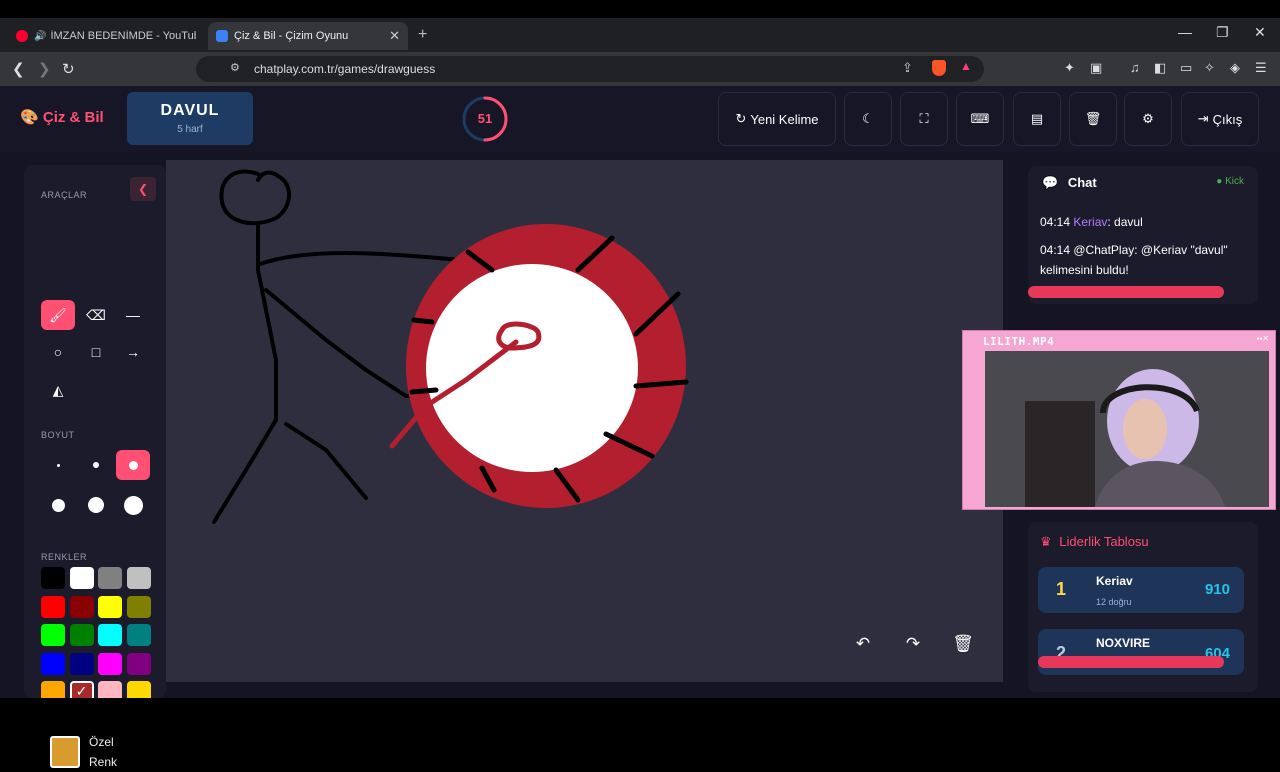 The height and width of the screenshot is (772, 1280). I want to click on collapse-panel-button: ❮, so click(143, 189).